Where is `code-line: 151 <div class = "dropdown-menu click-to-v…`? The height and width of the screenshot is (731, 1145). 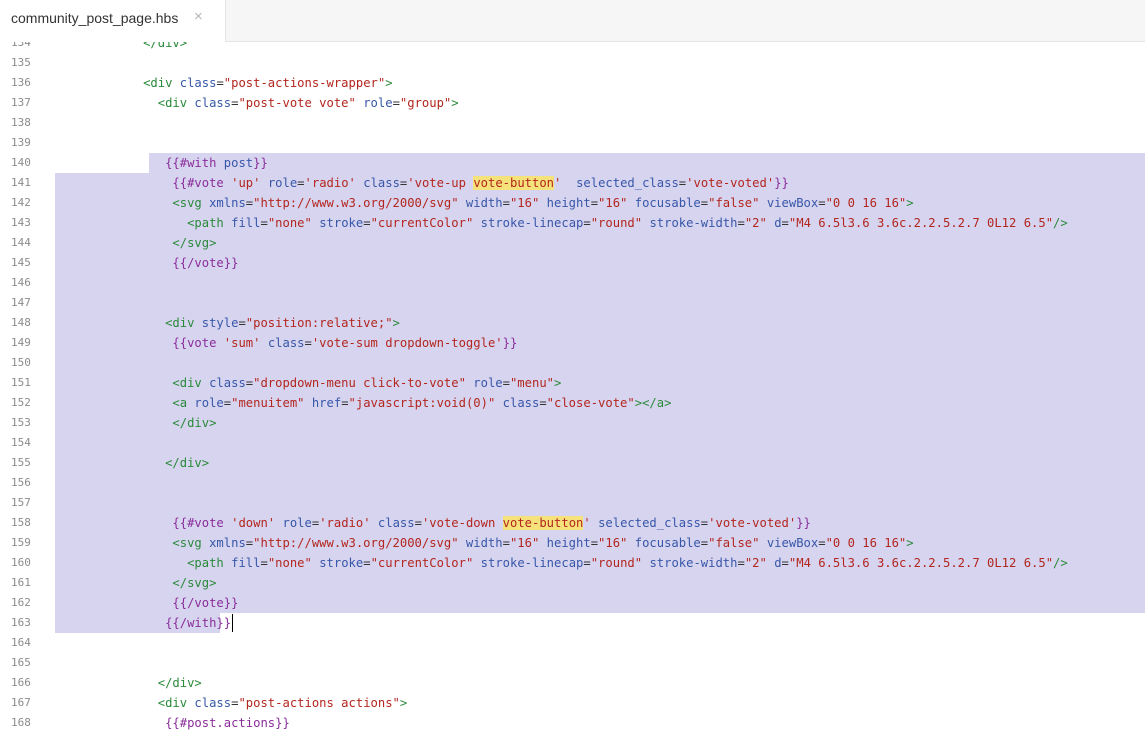
code-line: 151 <div class = "dropdown-menu click-to-v… is located at coordinates (572, 383).